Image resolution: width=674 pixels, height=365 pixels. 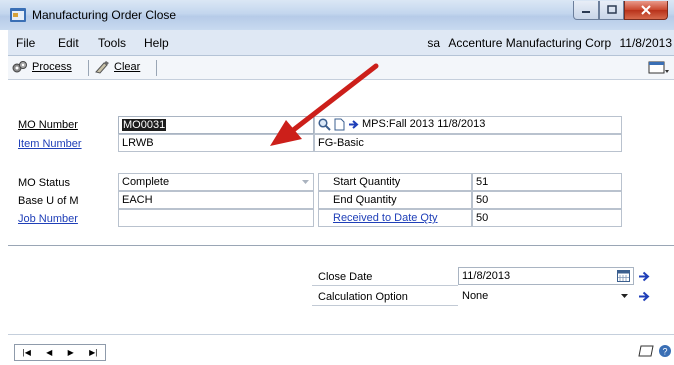 I want to click on minimize-icon, so click(x=586, y=12).